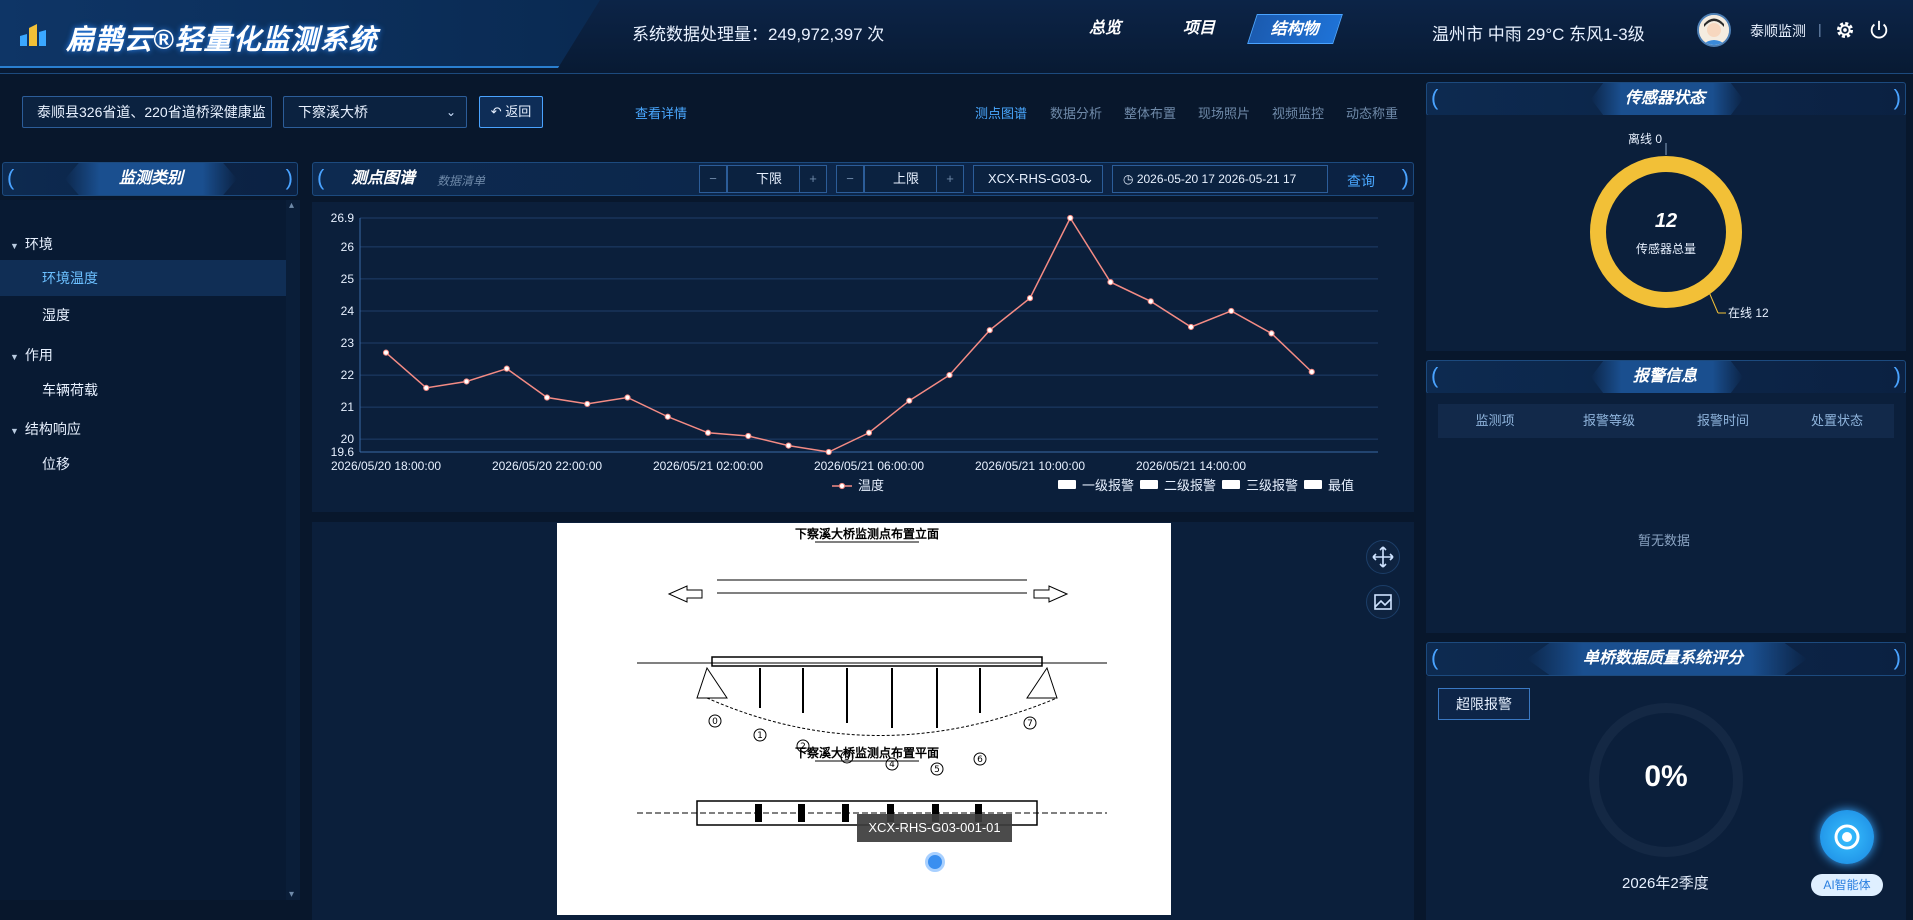  Describe the element at coordinates (386, 466) in the screenshot. I see `x-tick-label: 2026/05/20 18:00:00` at that location.